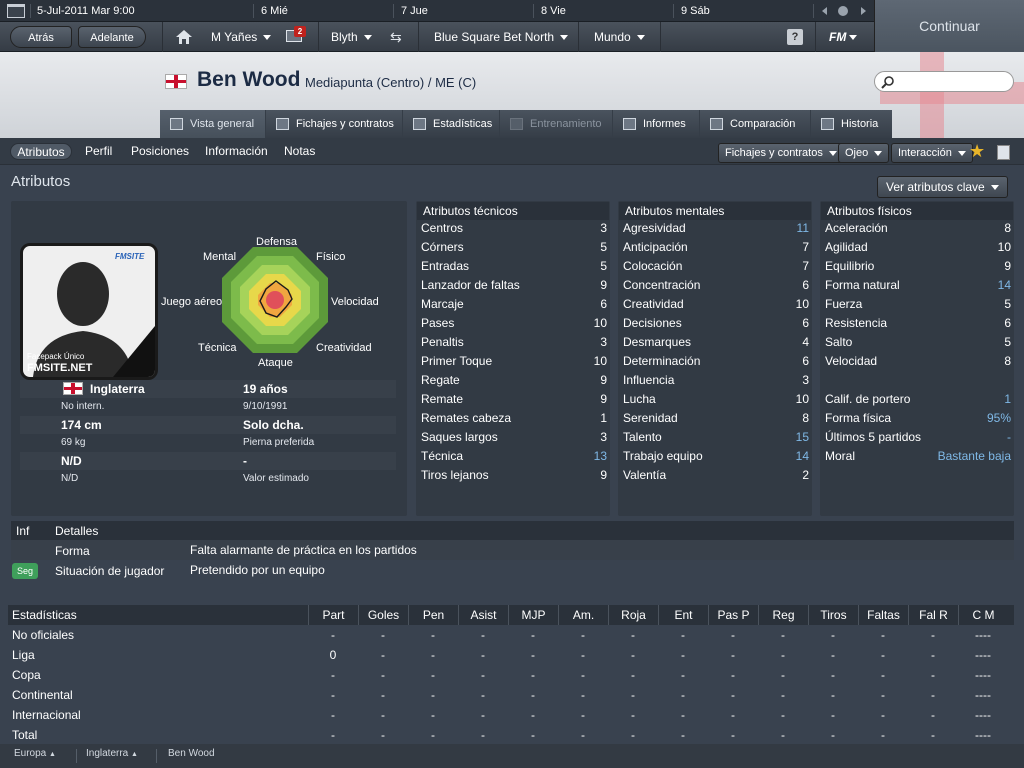  Describe the element at coordinates (583, 615) in the screenshot. I see `stats-column-header: Am.` at that location.